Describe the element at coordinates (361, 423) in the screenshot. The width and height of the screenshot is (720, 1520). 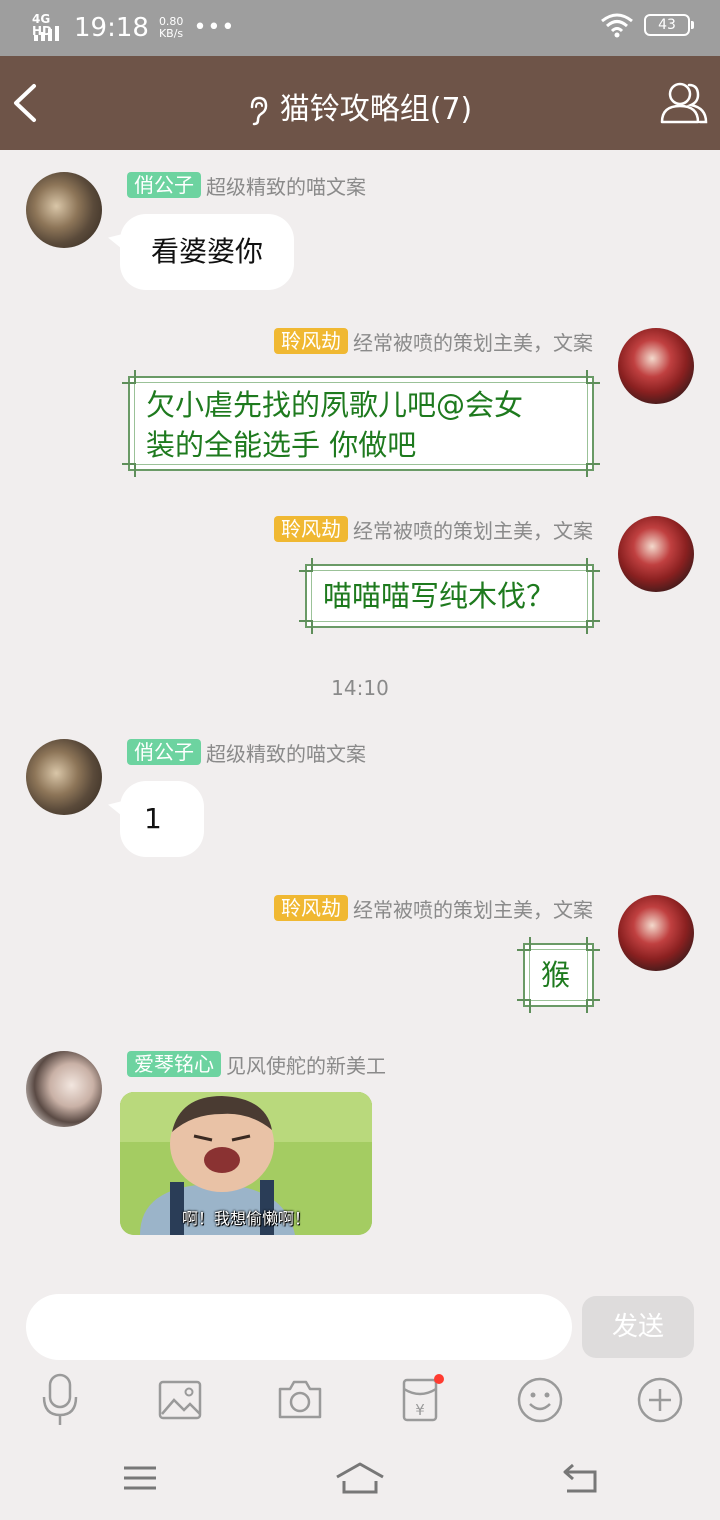
I see `message-bubble: 欠小虐先找的夙歌儿吧@会女 装的全能选手 你做吧` at that location.